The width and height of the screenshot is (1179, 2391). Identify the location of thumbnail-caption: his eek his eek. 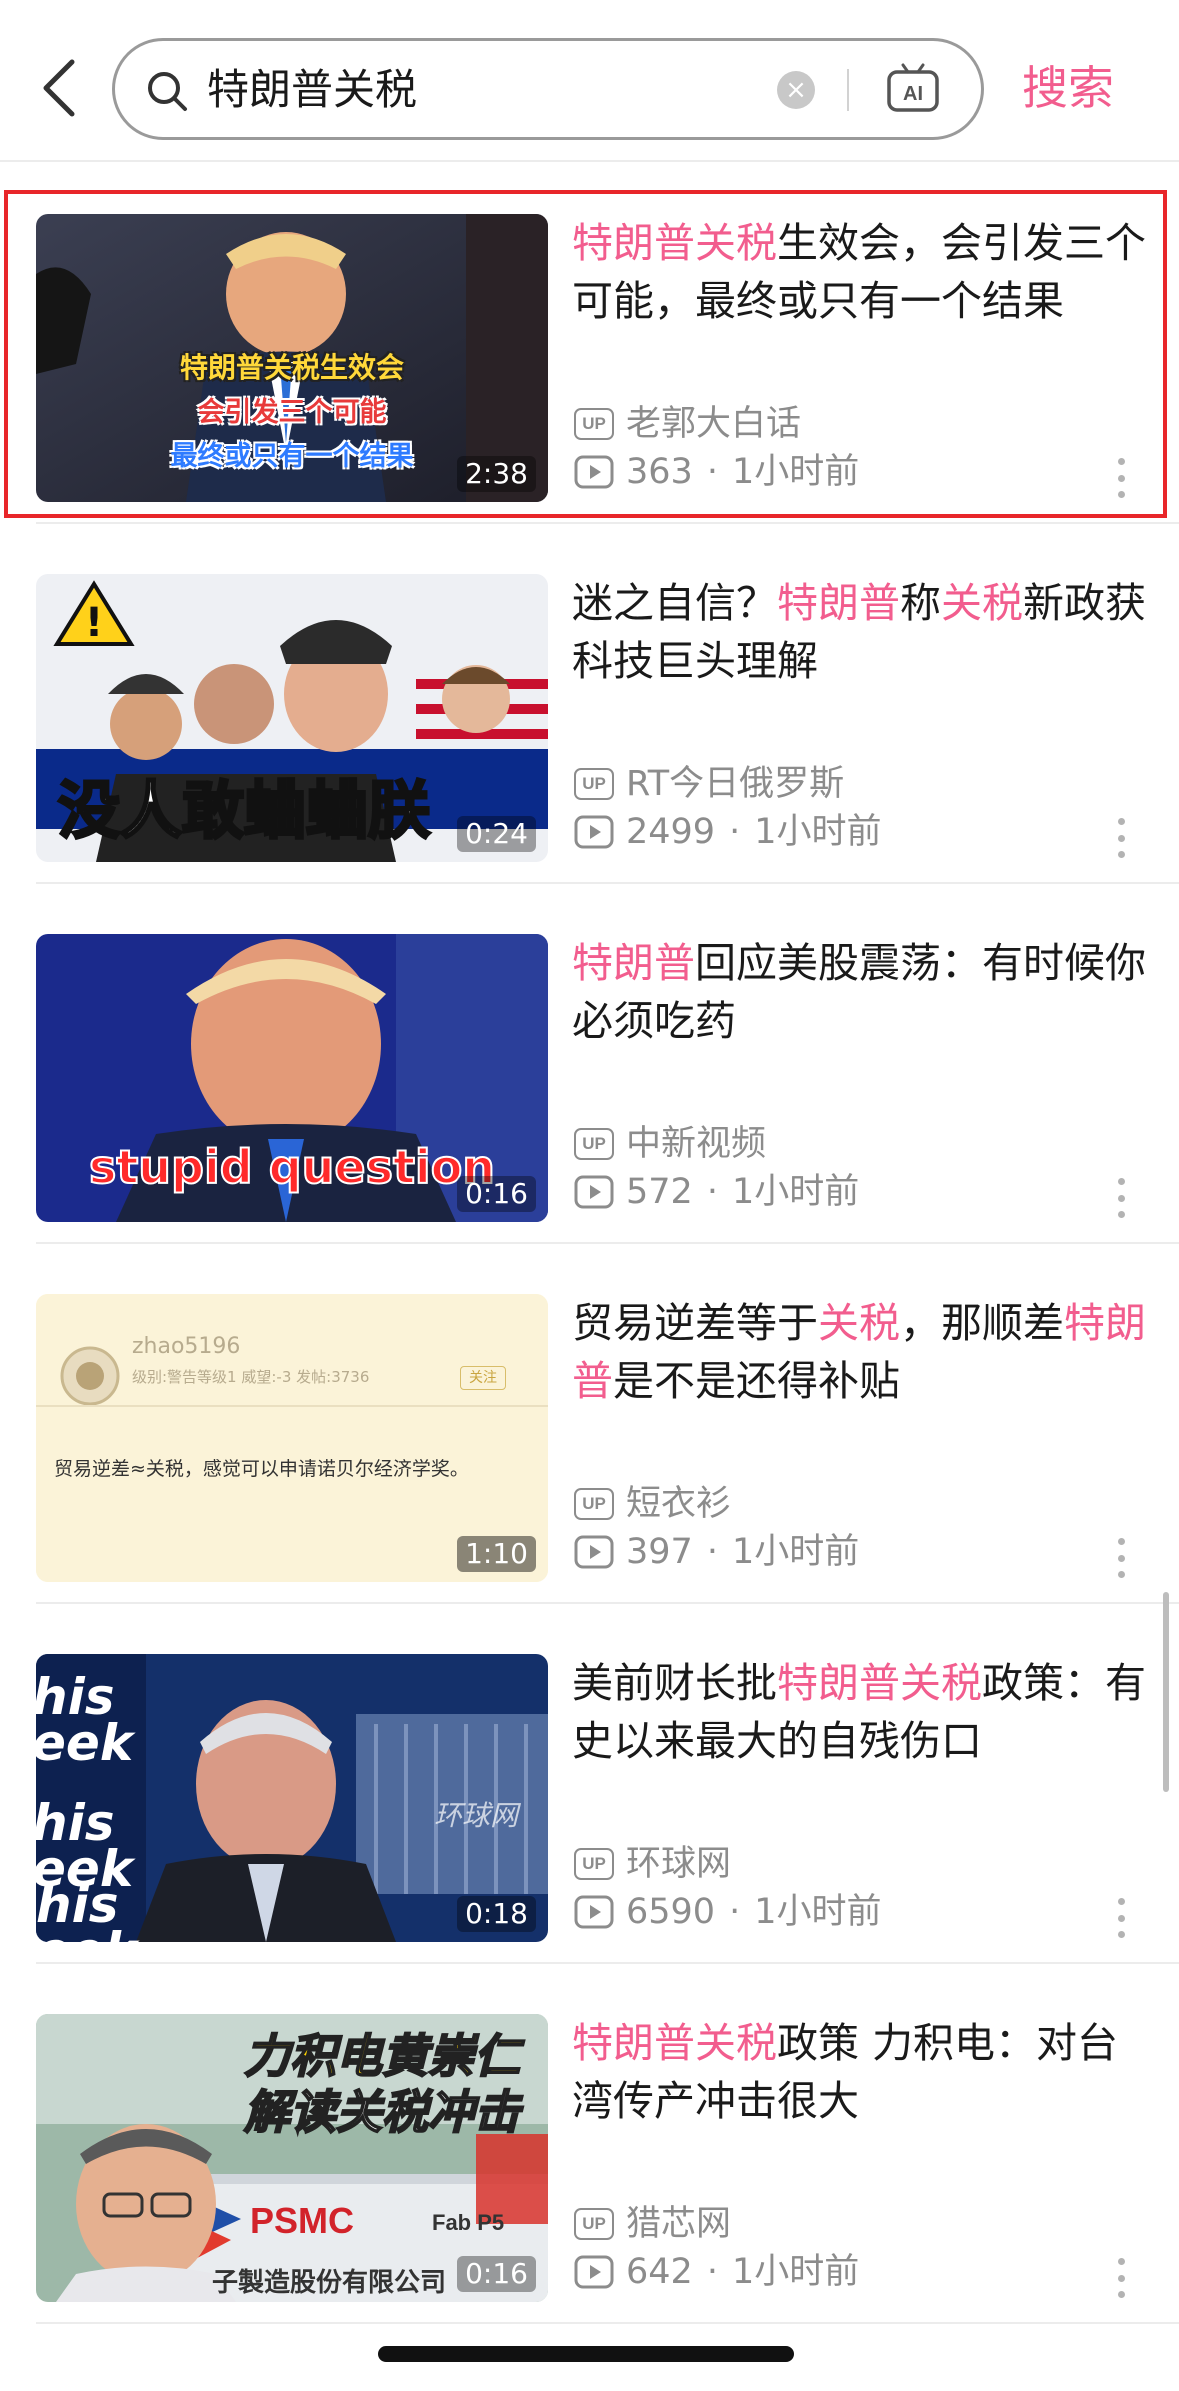
(85, 1783).